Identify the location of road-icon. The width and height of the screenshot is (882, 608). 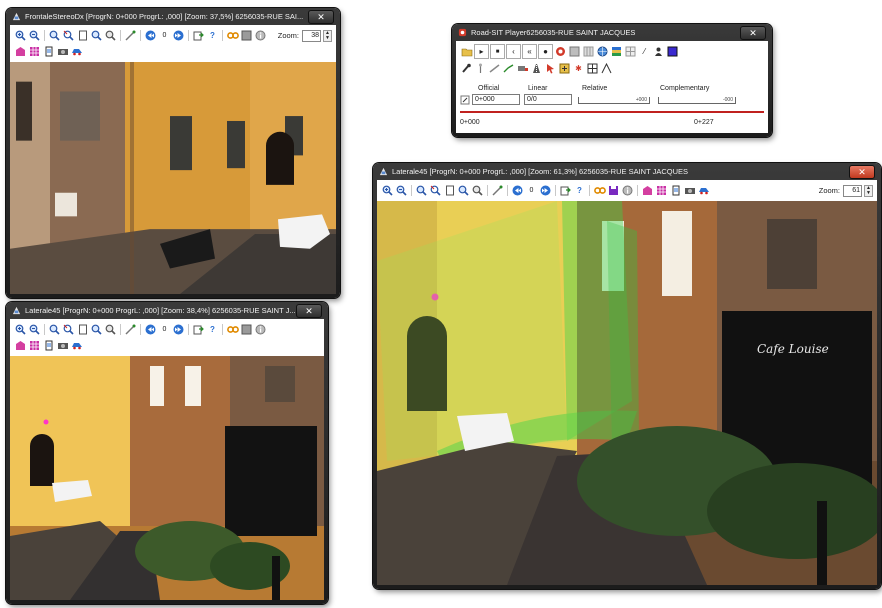
(536, 68).